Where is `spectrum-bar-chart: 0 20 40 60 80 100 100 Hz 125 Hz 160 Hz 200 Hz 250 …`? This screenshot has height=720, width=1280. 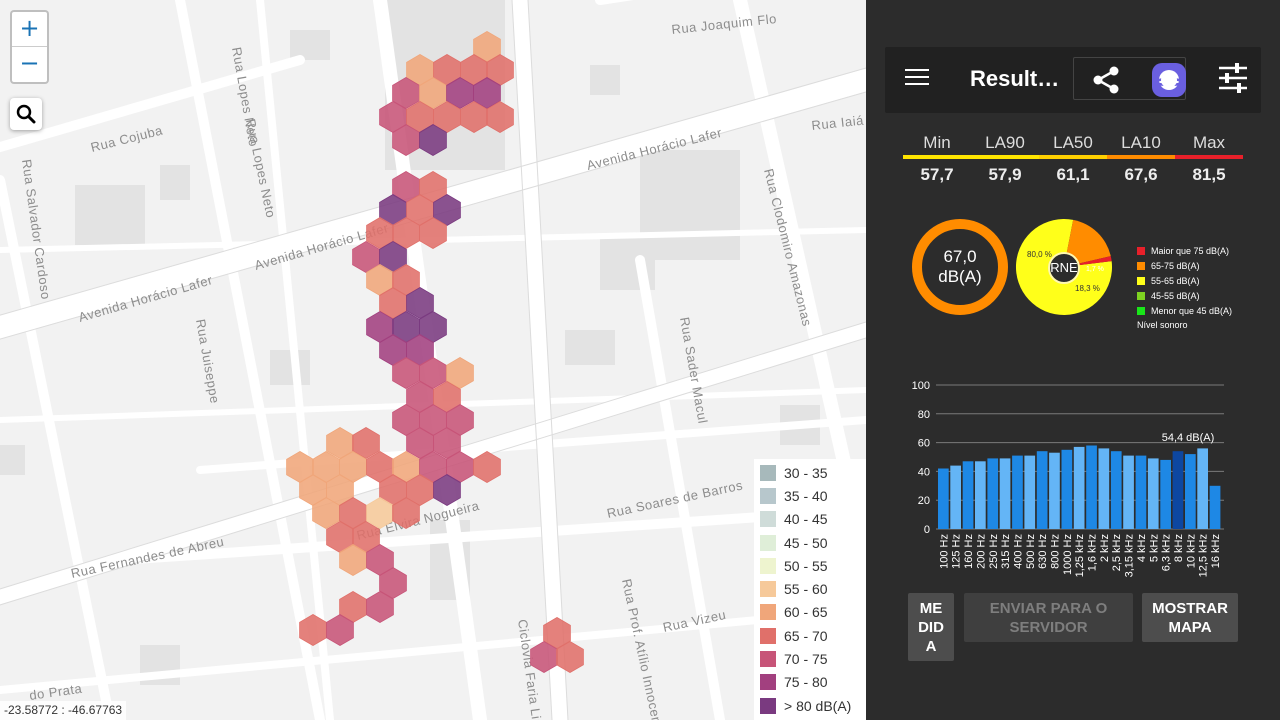
spectrum-bar-chart: 0 20 40 60 80 100 100 Hz 125 Hz 160 Hz 200 Hz 250 … is located at coordinates (1068, 478).